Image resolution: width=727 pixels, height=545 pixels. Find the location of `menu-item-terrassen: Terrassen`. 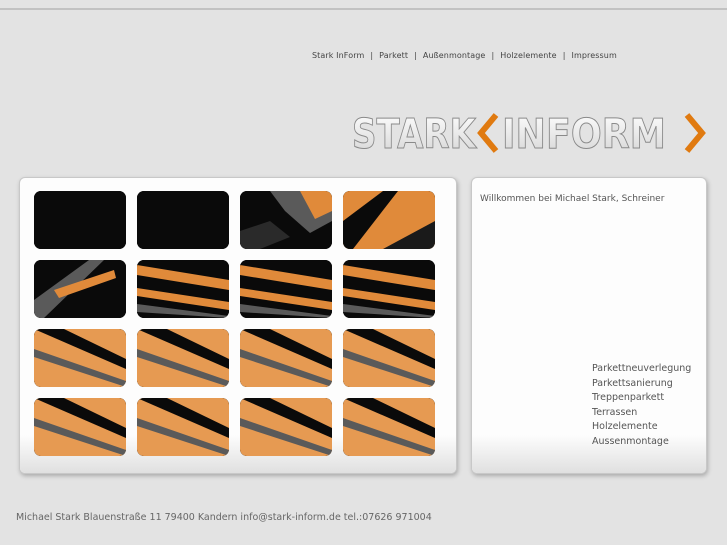

menu-item-terrassen: Terrassen is located at coordinates (641, 413).